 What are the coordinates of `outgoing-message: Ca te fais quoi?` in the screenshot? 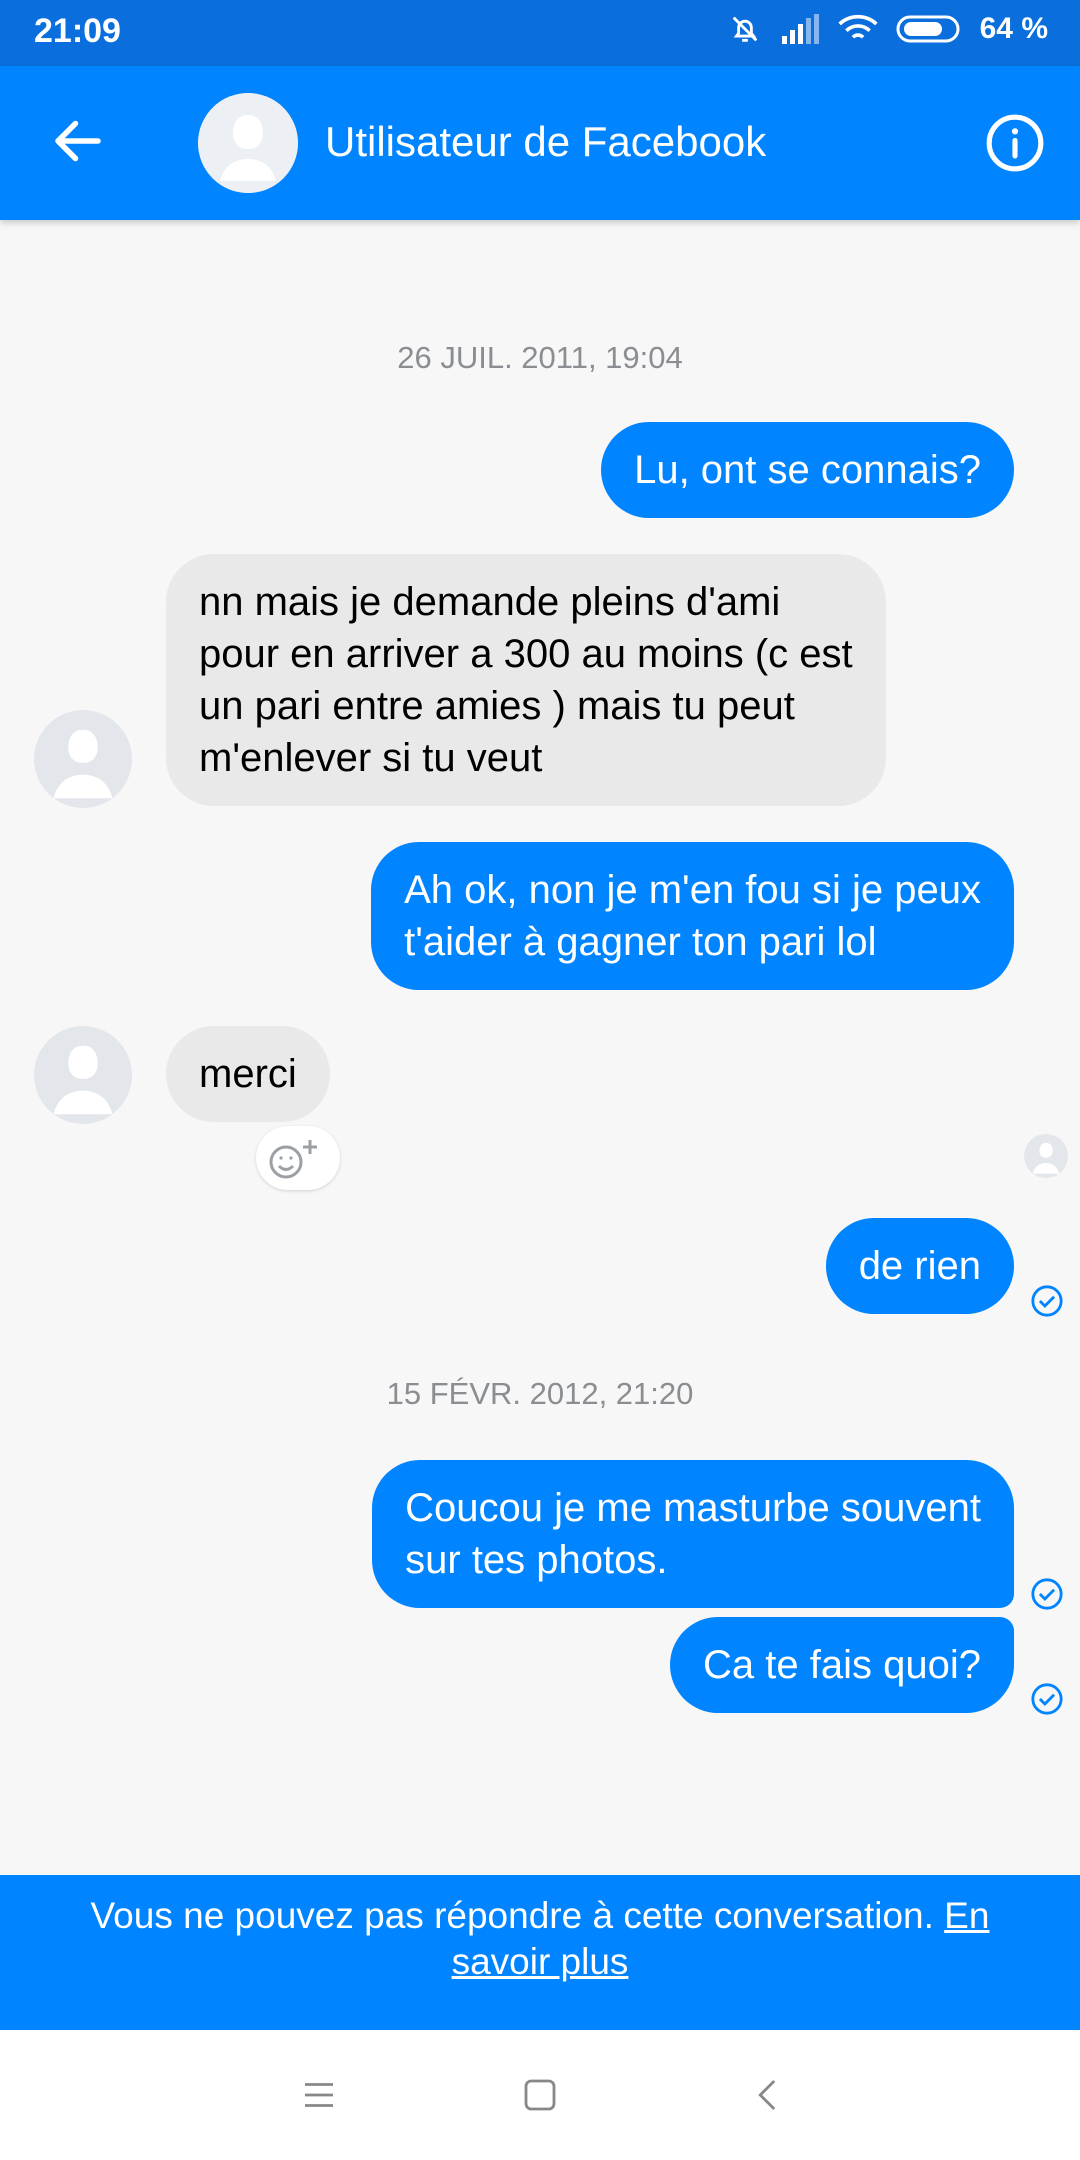 It's located at (842, 1665).